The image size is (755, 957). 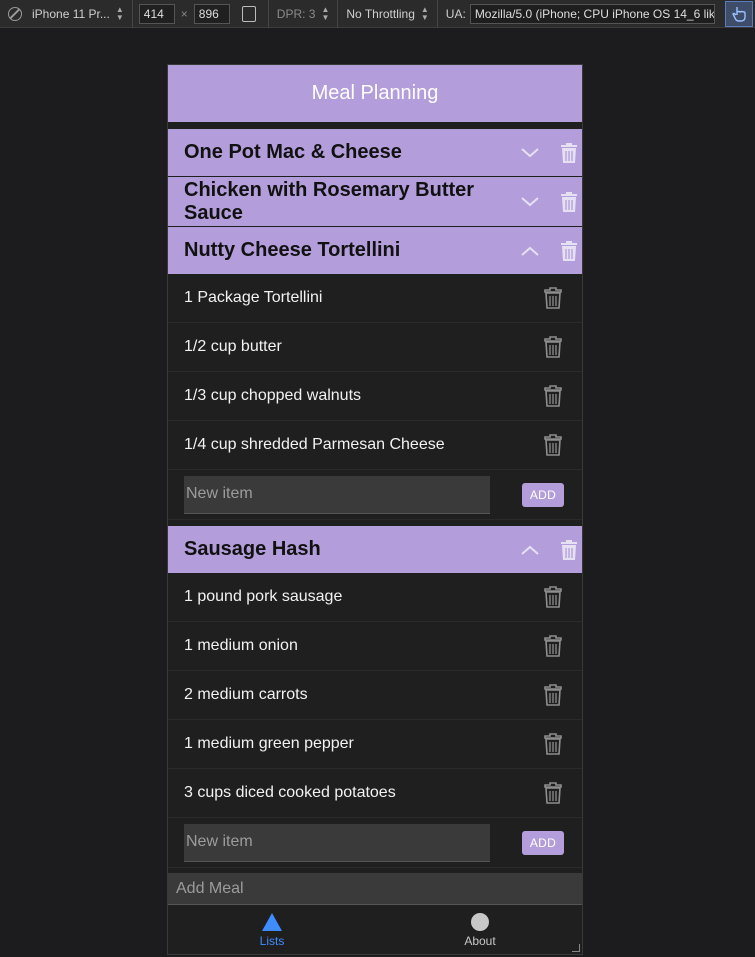 What do you see at coordinates (184, 13) in the screenshot?
I see `times-sign: ×` at bounding box center [184, 13].